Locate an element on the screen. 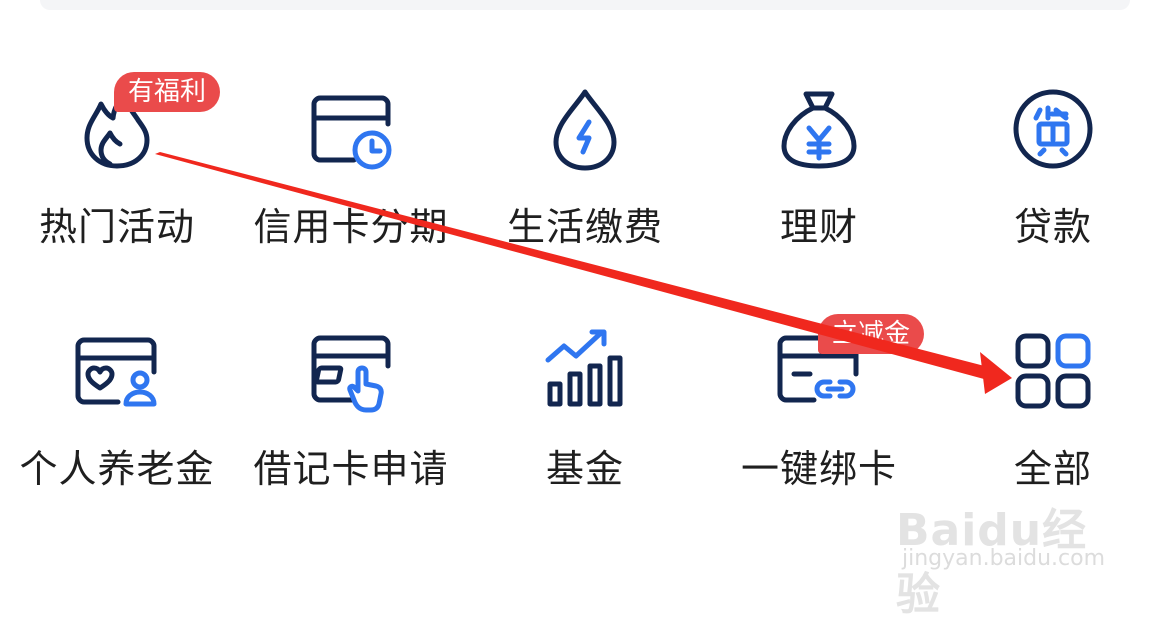  card-tap-icon is located at coordinates (351, 371).